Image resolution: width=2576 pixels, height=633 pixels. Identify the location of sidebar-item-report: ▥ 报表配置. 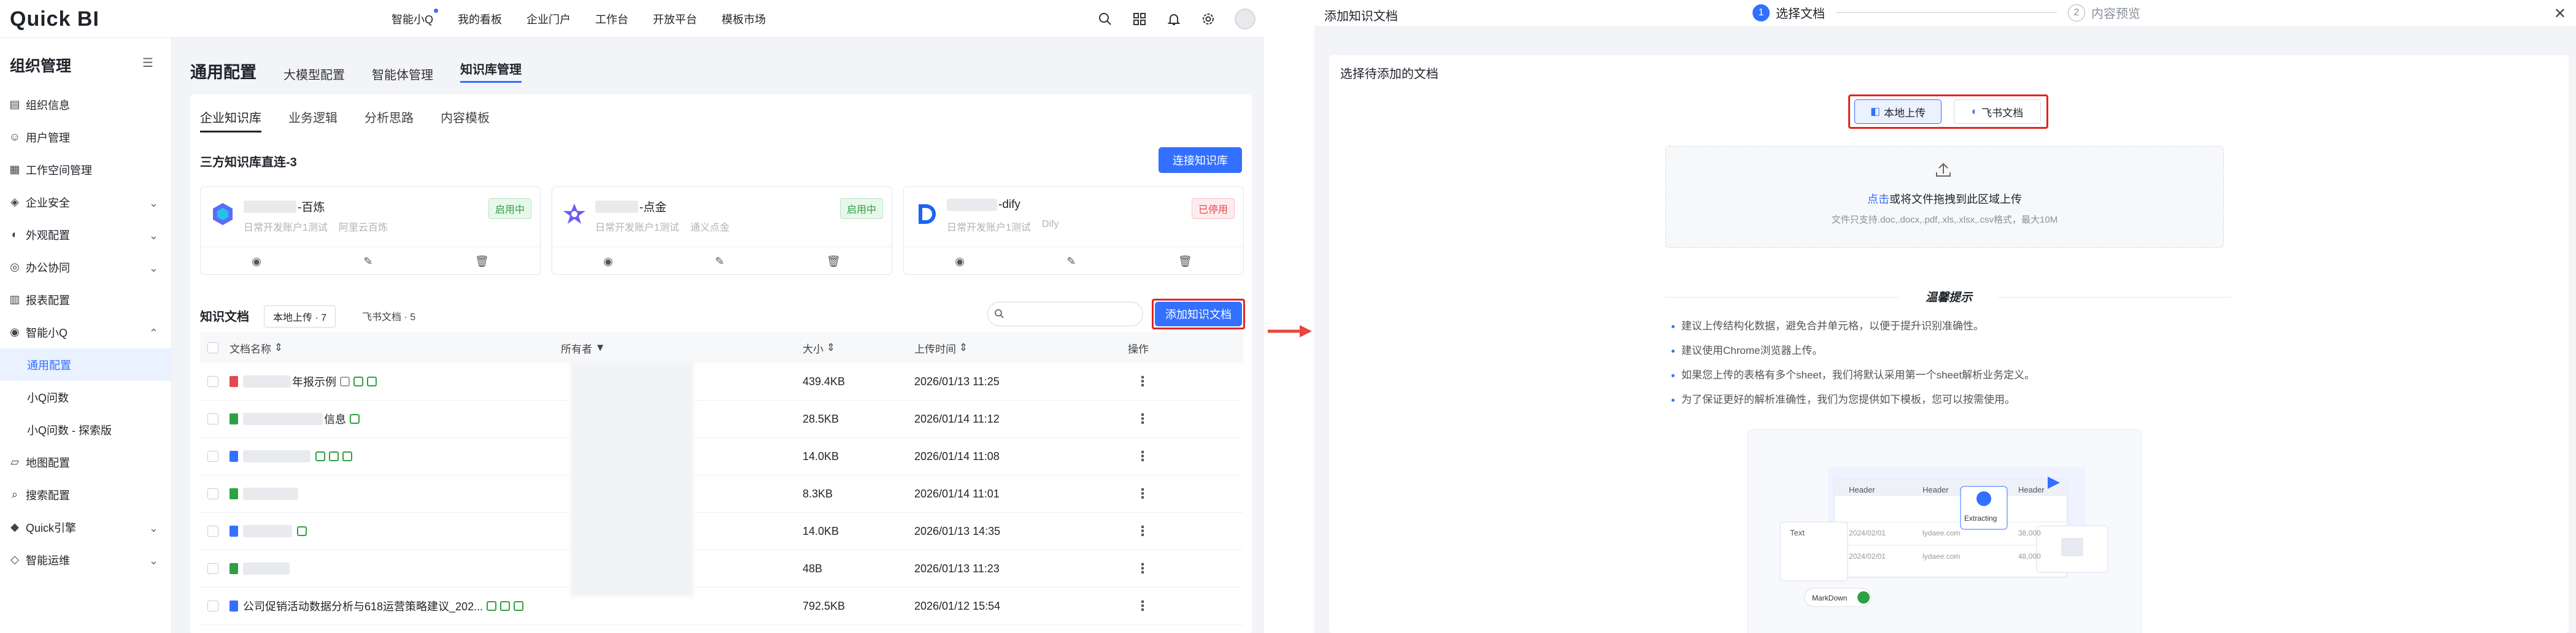
(86, 299).